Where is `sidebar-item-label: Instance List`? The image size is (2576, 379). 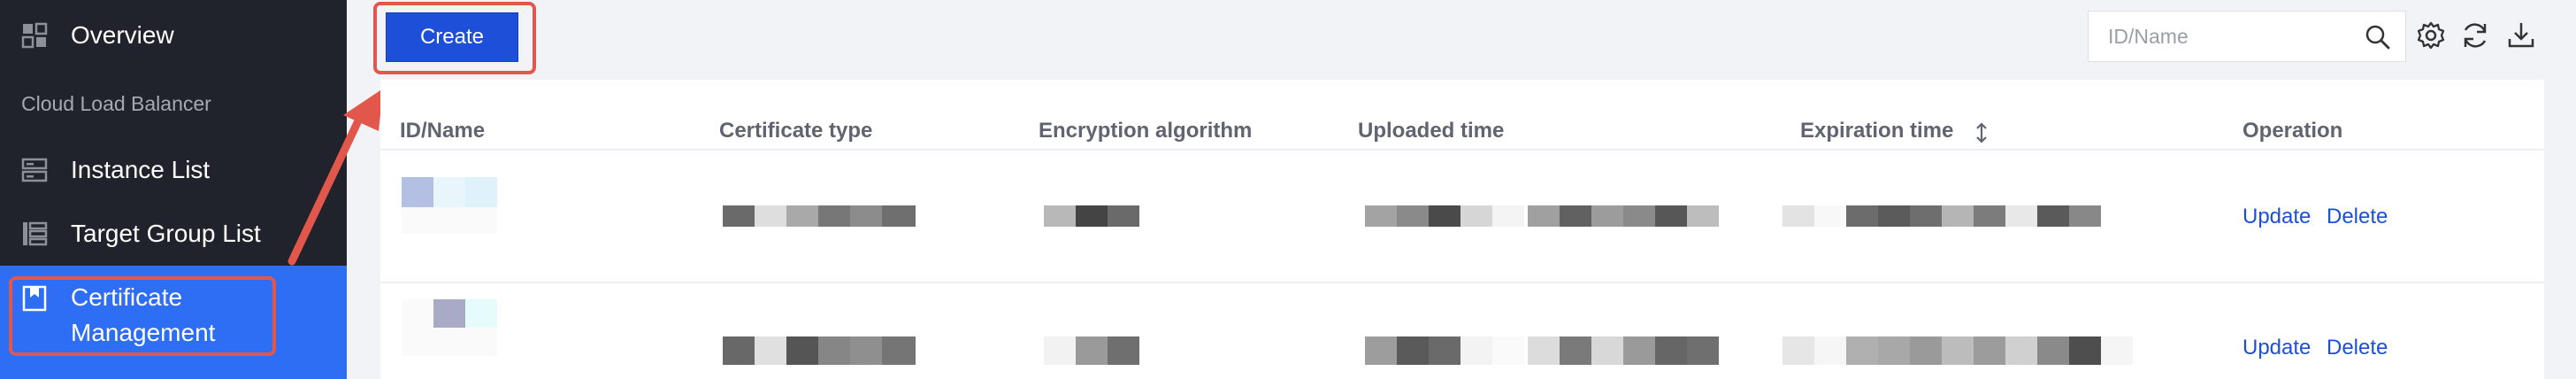 sidebar-item-label: Instance List is located at coordinates (141, 169).